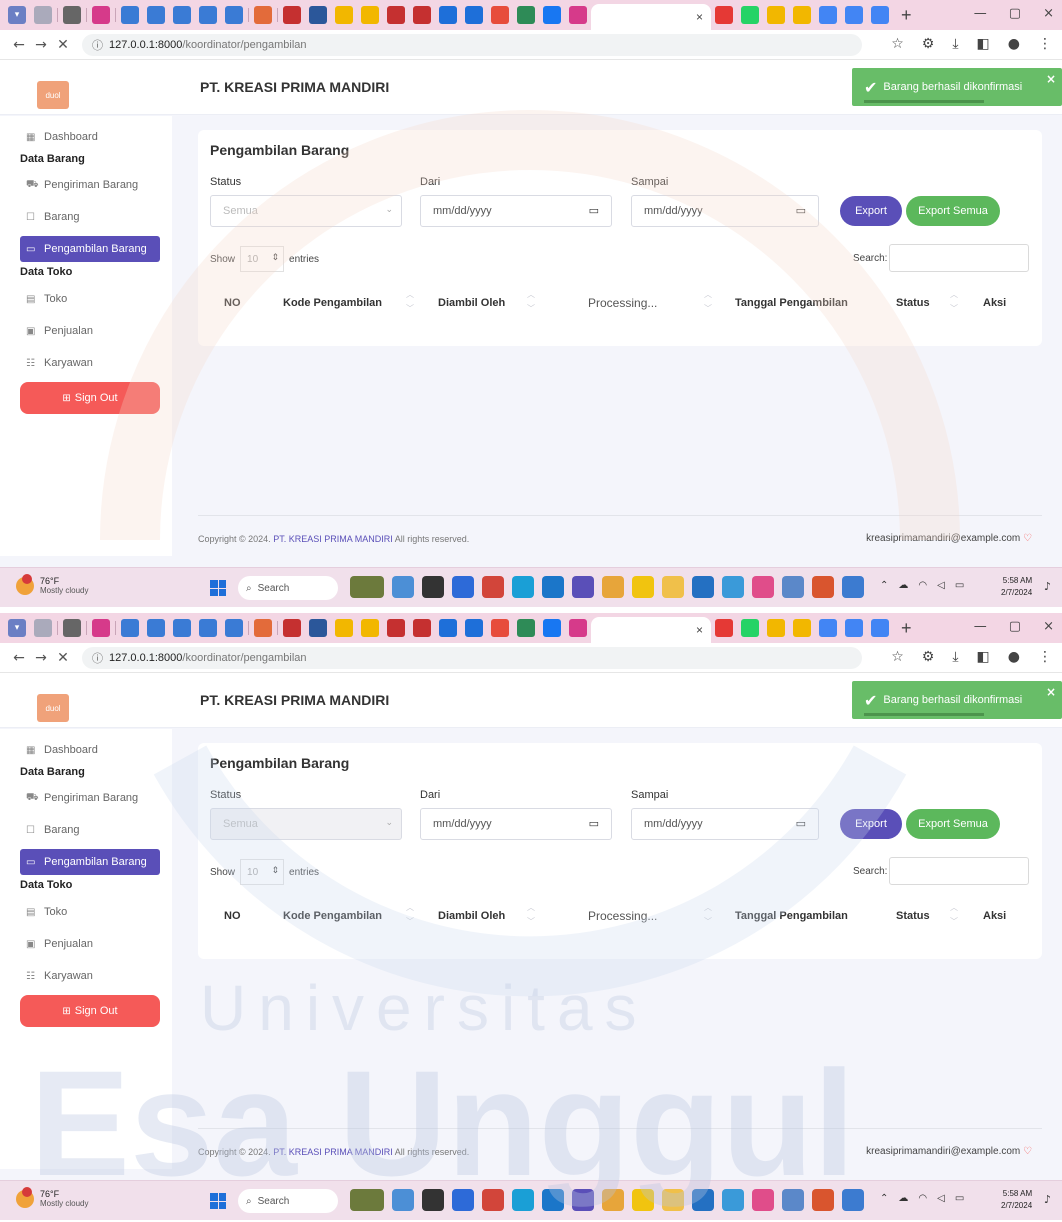  I want to click on new-tab-button: +, so click(906, 628).